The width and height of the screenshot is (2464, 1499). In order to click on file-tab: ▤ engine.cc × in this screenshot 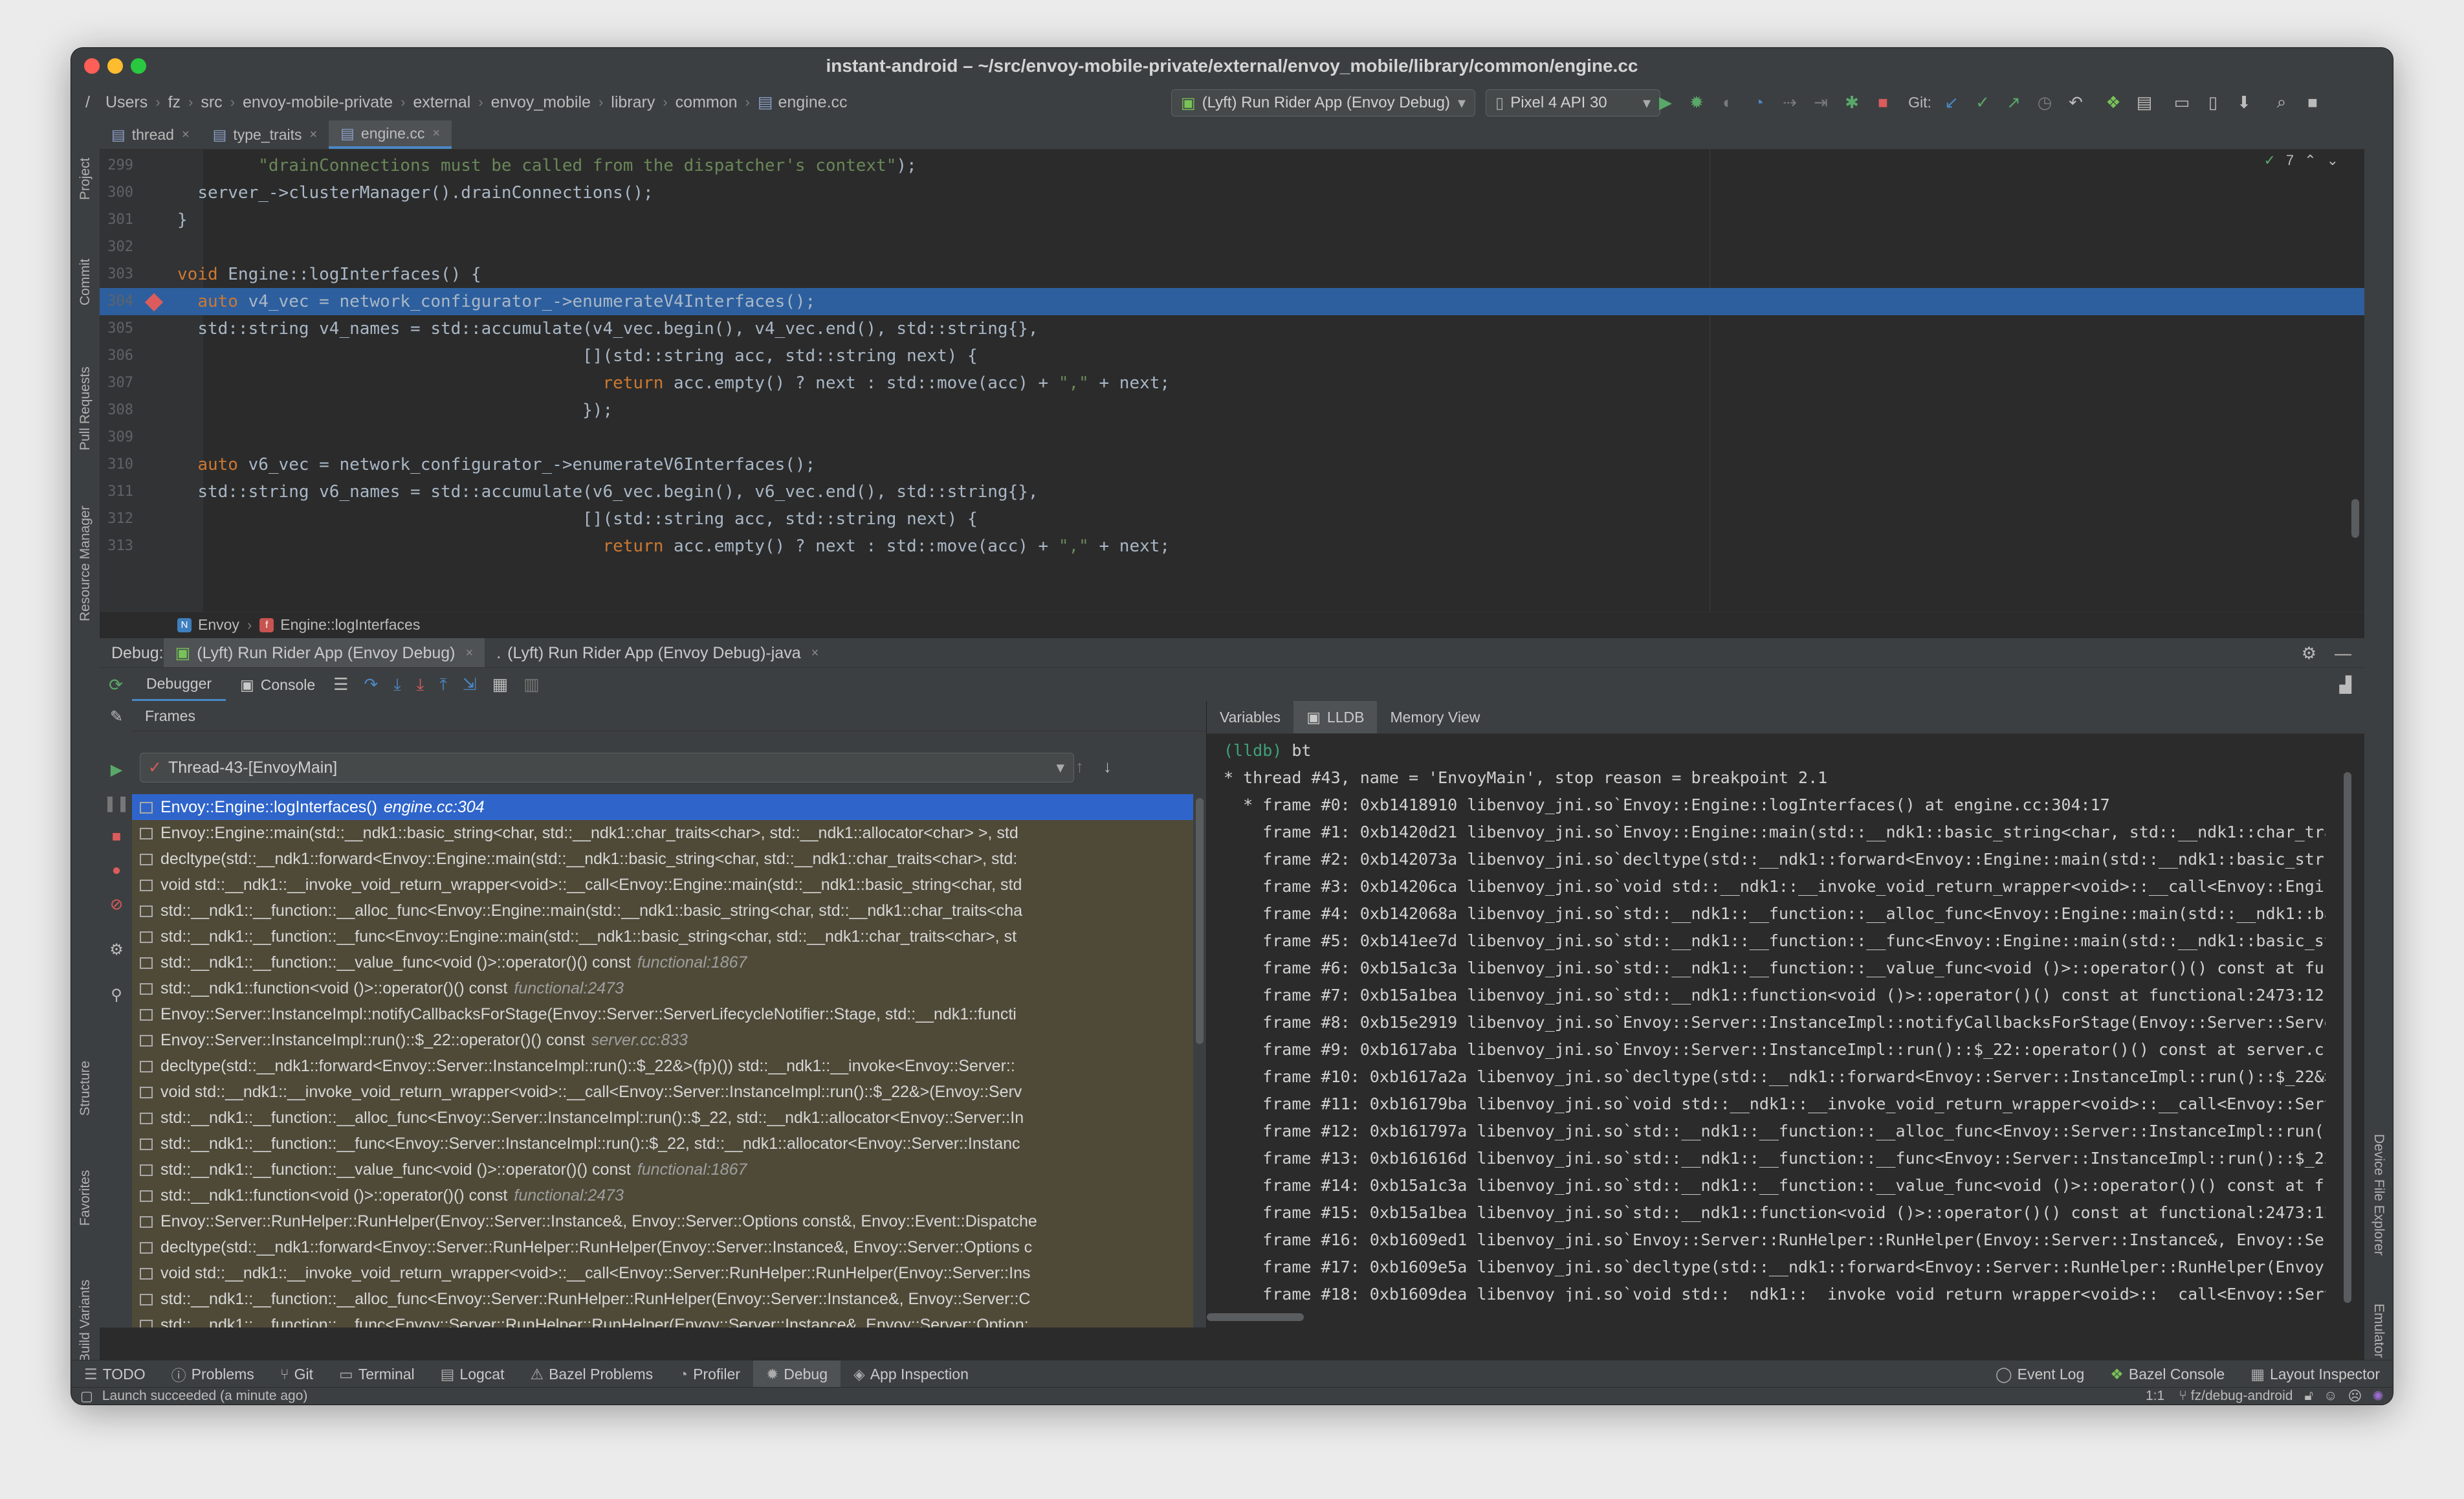, I will do `click(390, 134)`.